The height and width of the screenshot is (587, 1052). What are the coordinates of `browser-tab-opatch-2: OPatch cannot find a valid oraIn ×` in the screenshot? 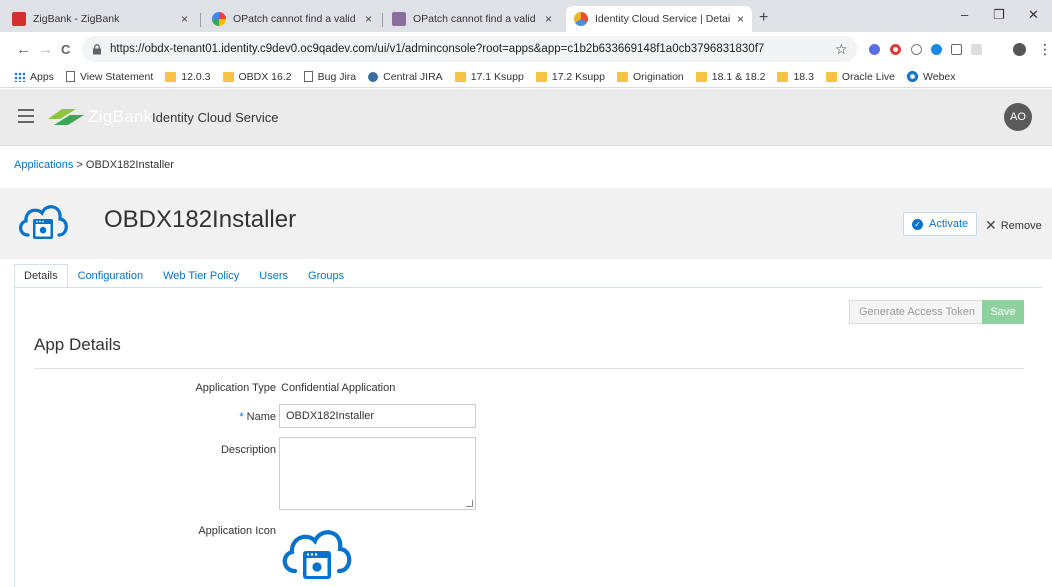 It's located at (472, 19).